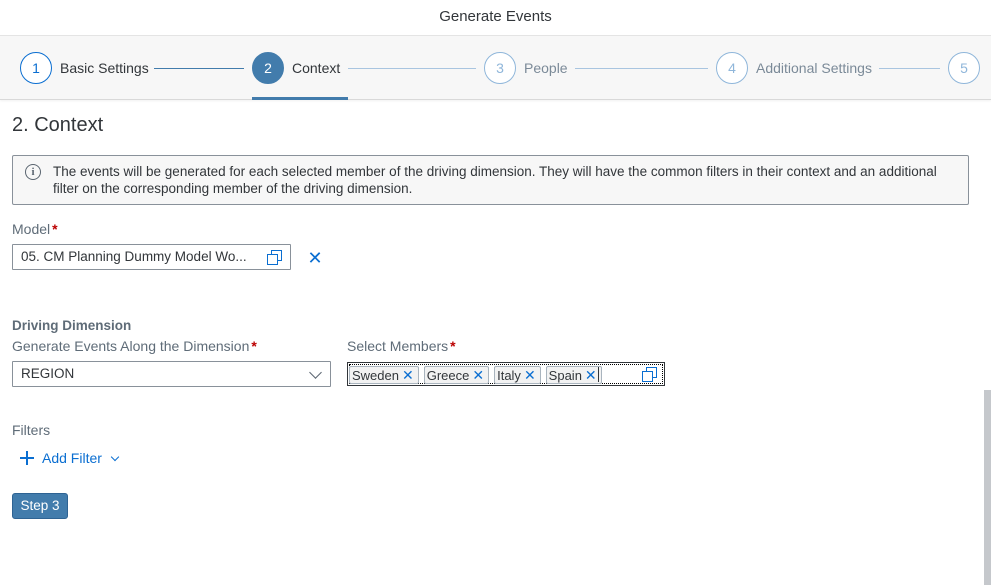 The width and height of the screenshot is (991, 585). Describe the element at coordinates (104, 68) in the screenshot. I see `step-label: Basic Settings` at that location.